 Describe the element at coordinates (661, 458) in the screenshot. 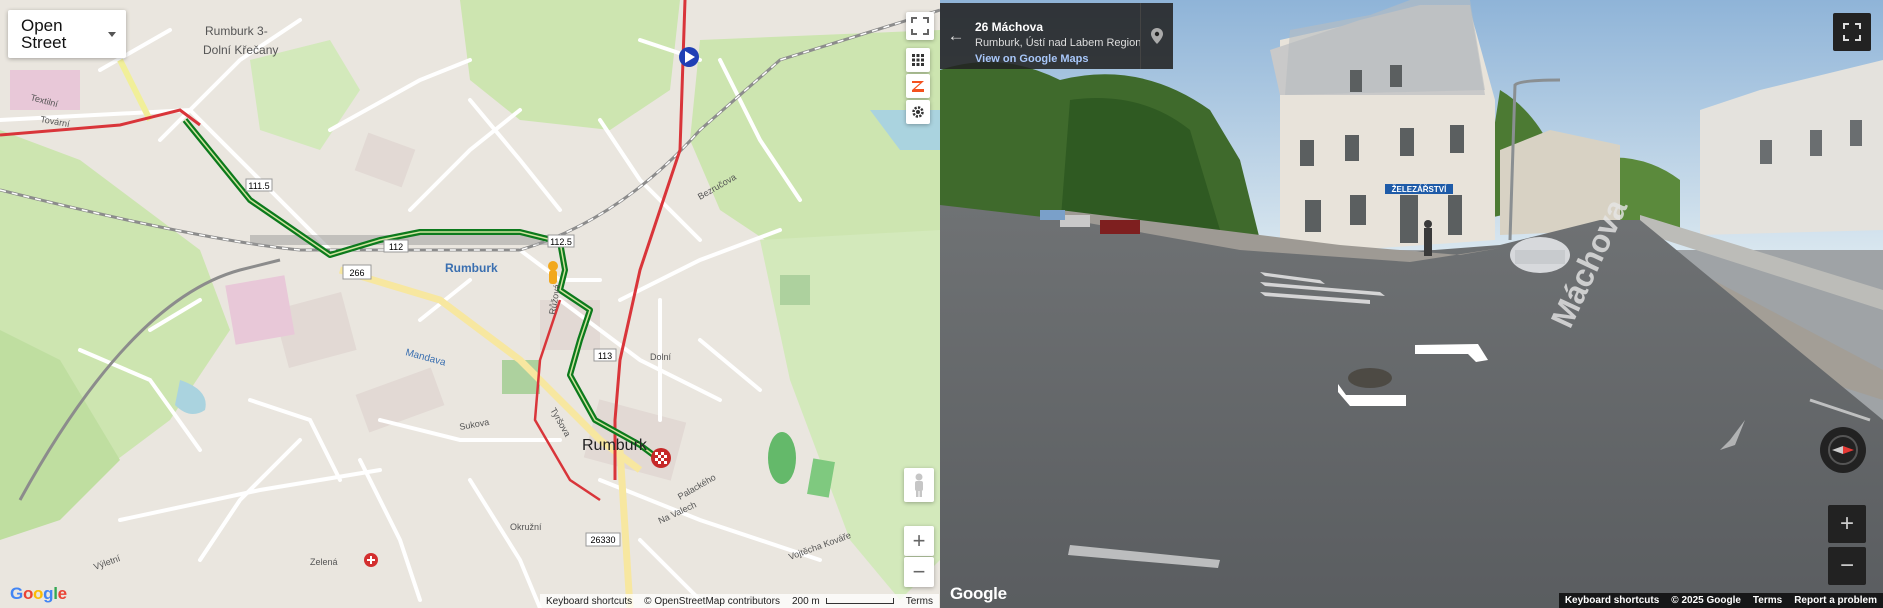

I see `checkered-flag-icon` at that location.